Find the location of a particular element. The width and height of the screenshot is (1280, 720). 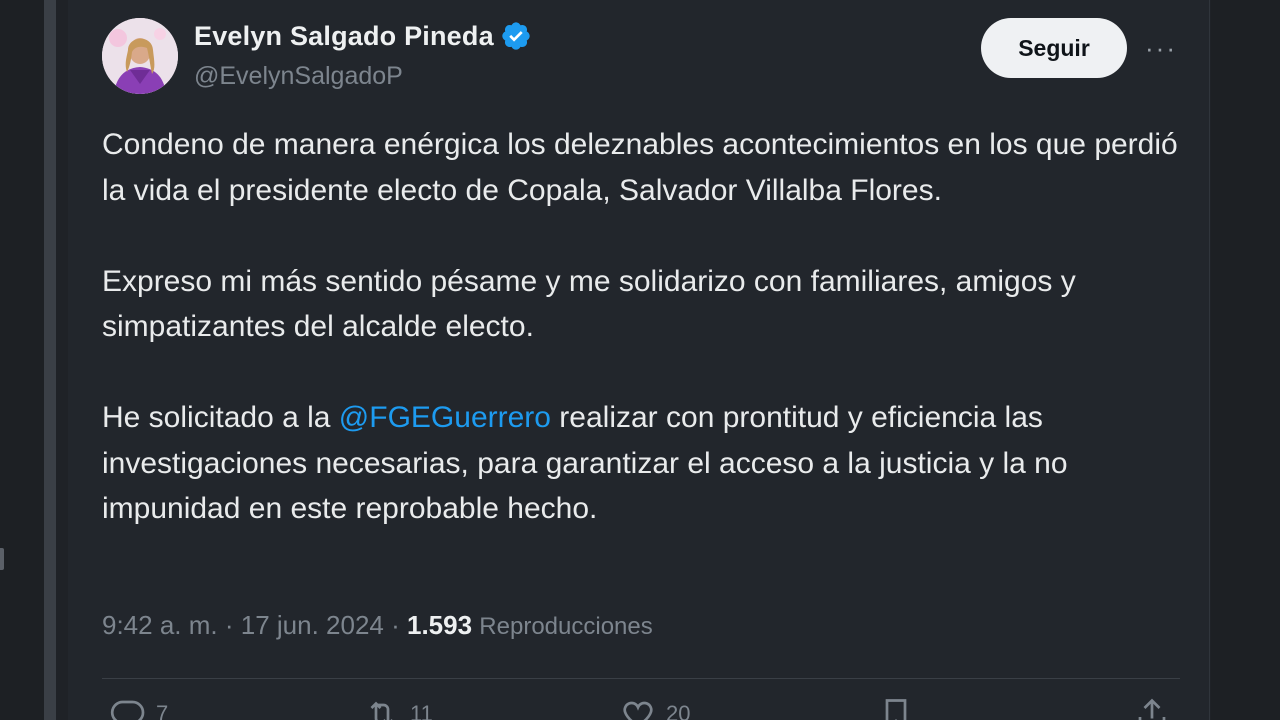

more-icon: ··· is located at coordinates (1161, 48).